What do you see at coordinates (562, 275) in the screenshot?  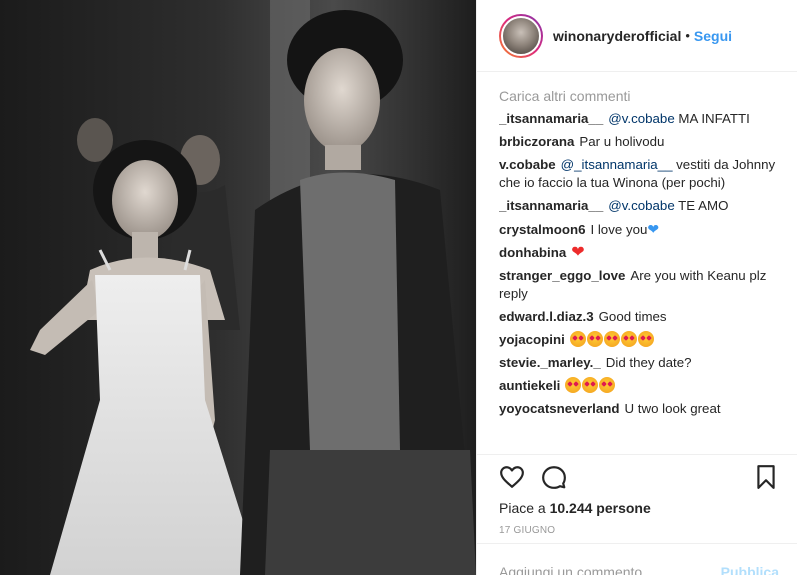 I see `comment-username: stranger_eggo_love` at bounding box center [562, 275].